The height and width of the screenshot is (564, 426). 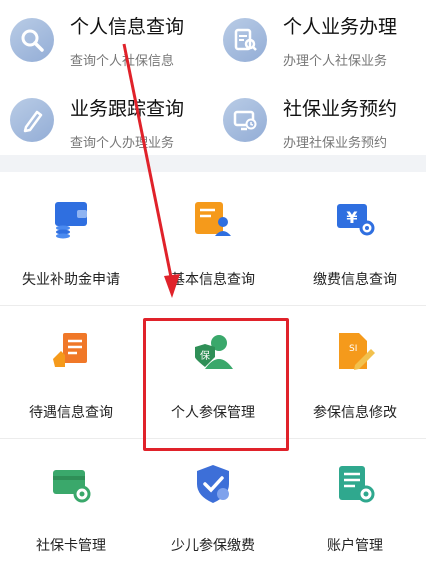 What do you see at coordinates (340, 109) in the screenshot?
I see `quick-item-title: 社保业务预约` at bounding box center [340, 109].